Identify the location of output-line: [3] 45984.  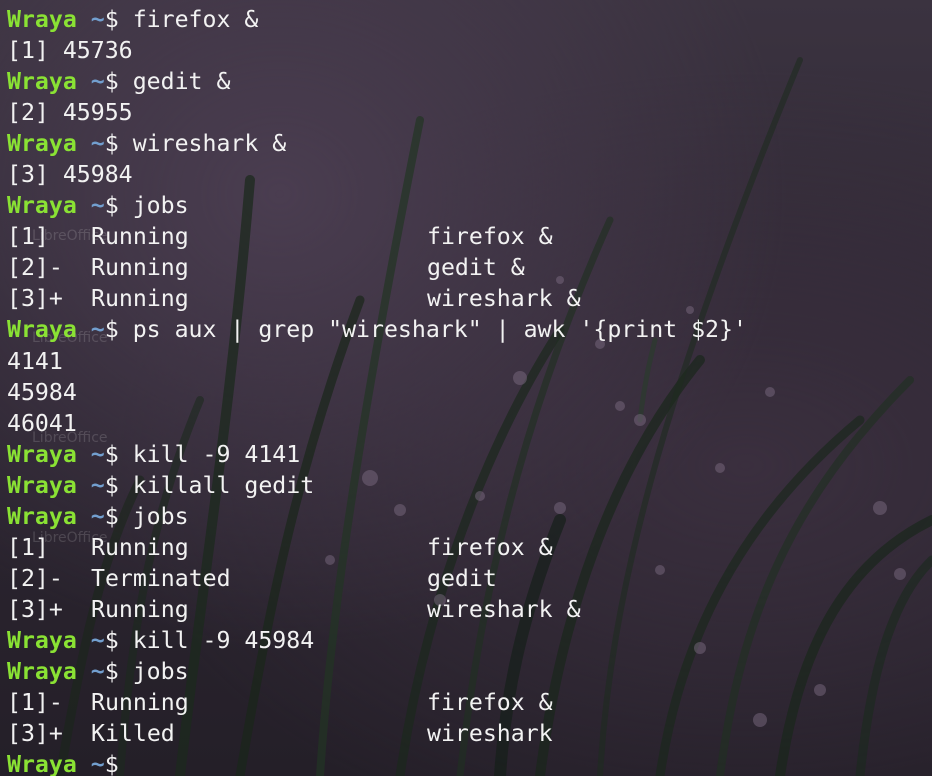
(469, 174).